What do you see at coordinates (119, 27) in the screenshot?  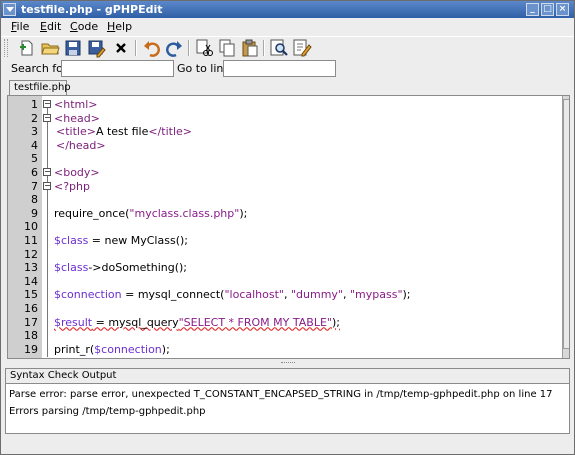 I see `menu-help: Help` at bounding box center [119, 27].